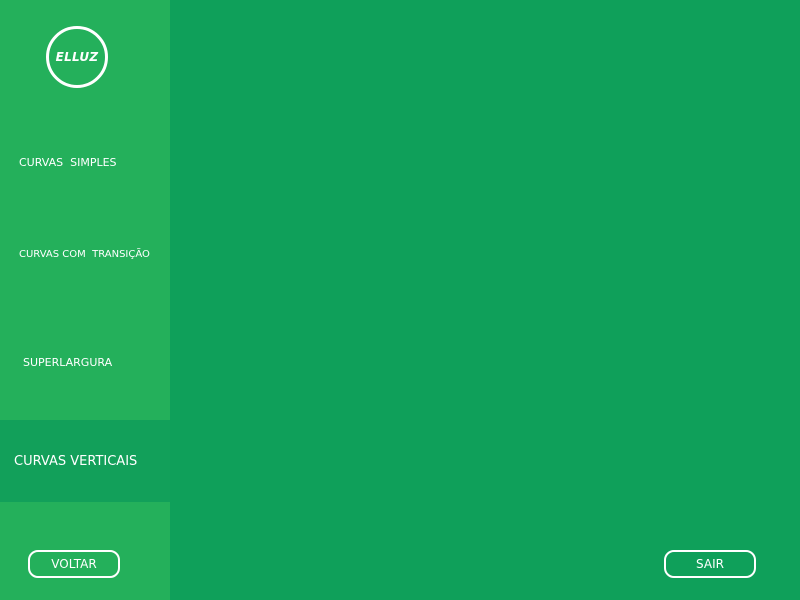 The height and width of the screenshot is (600, 800). What do you see at coordinates (710, 564) in the screenshot?
I see `exit-button: SAIR` at bounding box center [710, 564].